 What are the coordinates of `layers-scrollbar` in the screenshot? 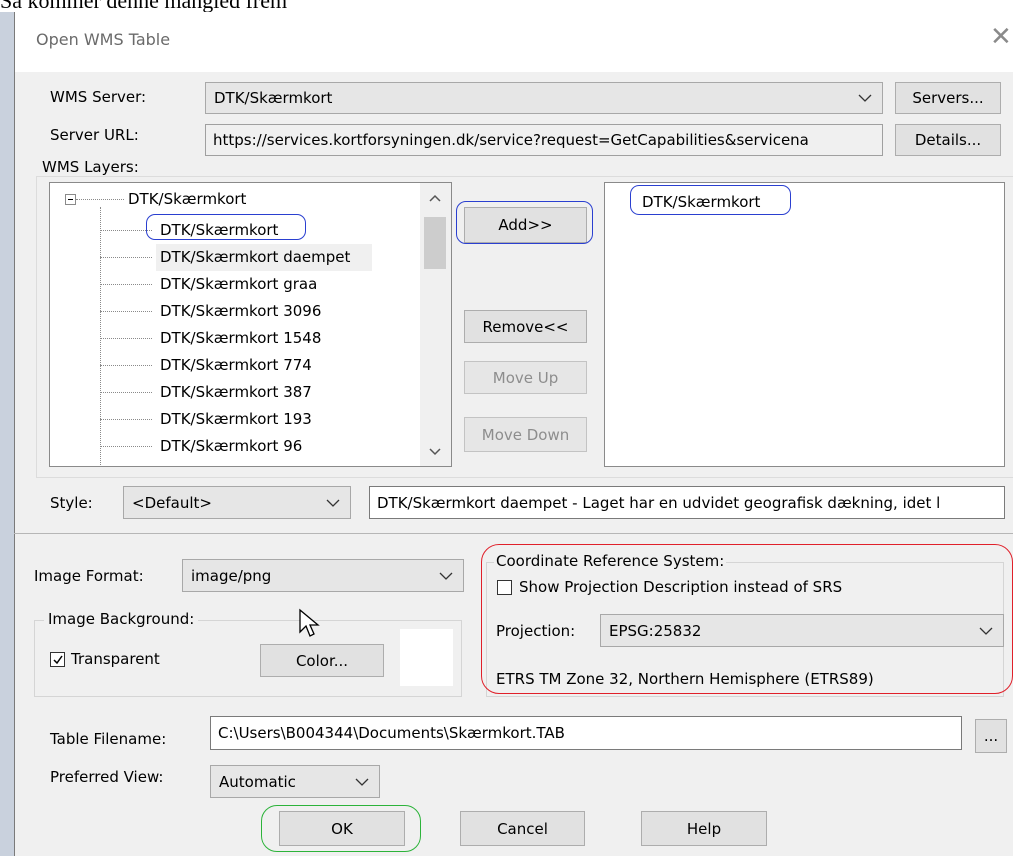 It's located at (435, 324).